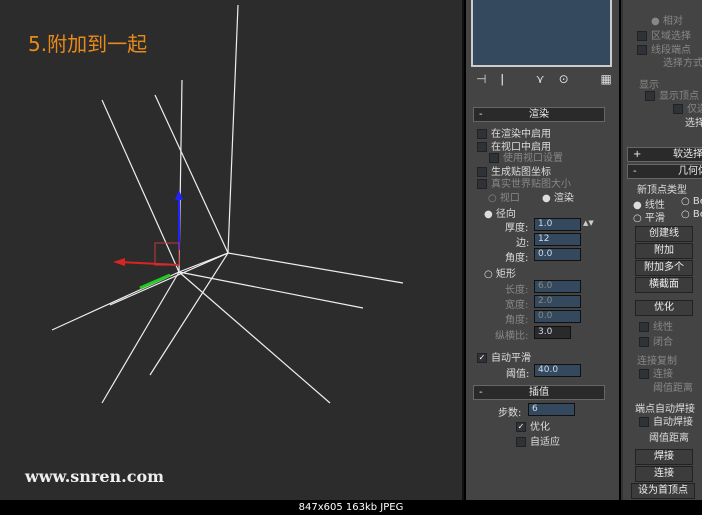 The height and width of the screenshot is (515, 702). What do you see at coordinates (558, 196) in the screenshot?
I see `render-radio: ● 渲染` at bounding box center [558, 196].